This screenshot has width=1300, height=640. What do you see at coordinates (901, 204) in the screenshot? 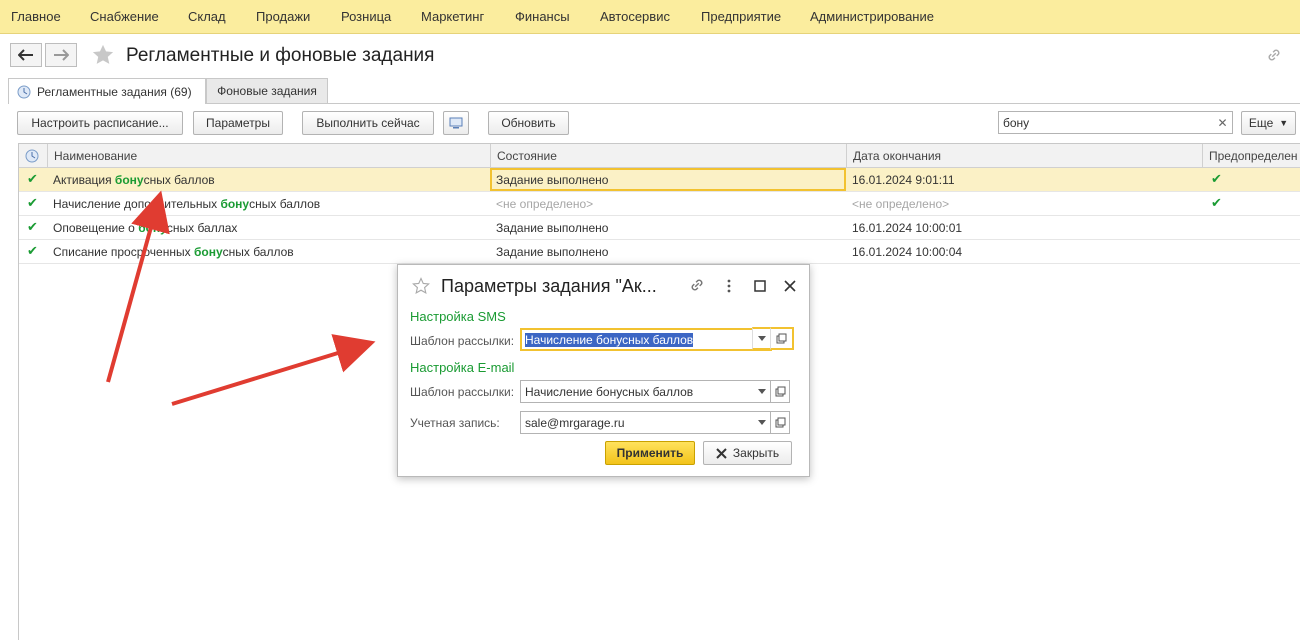
I see `job-end-date: <не определено>` at bounding box center [901, 204].